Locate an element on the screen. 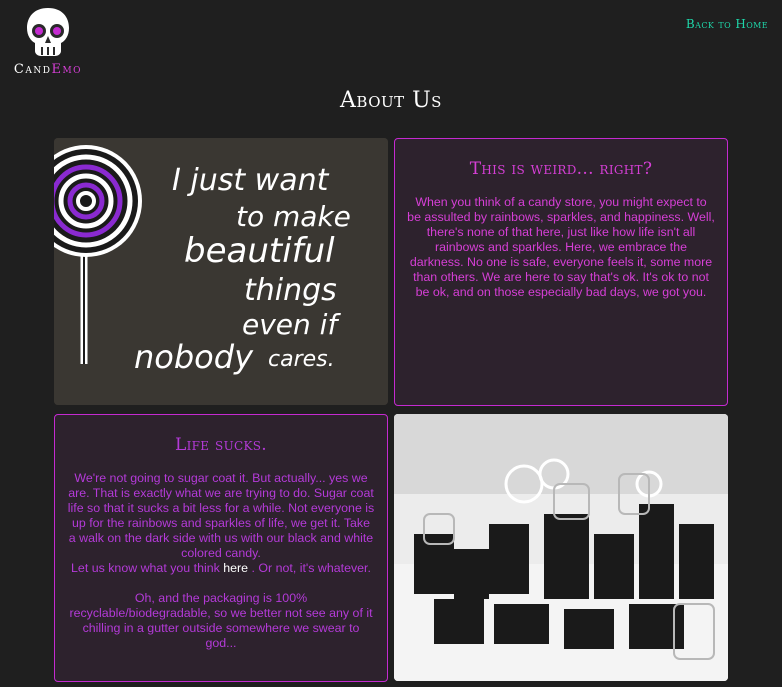  svg-text: things is located at coordinates (290, 290).